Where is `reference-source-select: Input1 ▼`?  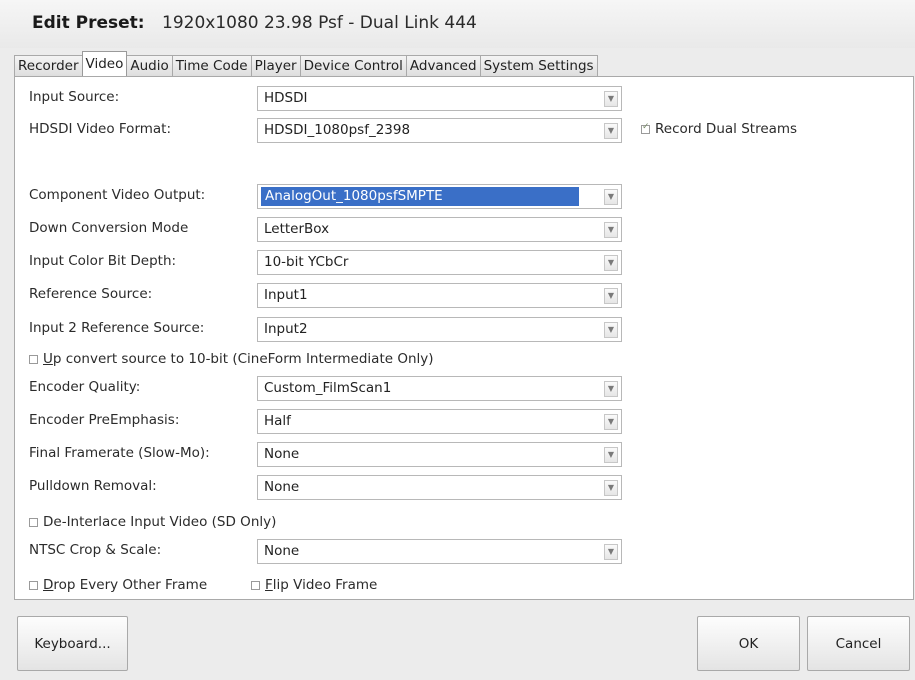
reference-source-select: Input1 ▼ is located at coordinates (439, 295).